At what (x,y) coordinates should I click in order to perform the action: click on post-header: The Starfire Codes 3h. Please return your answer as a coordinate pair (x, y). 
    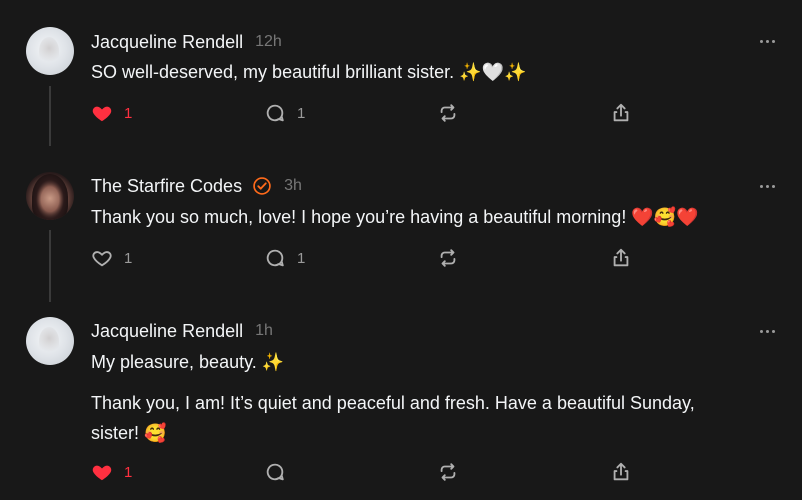
    Looking at the image, I should click on (196, 186).